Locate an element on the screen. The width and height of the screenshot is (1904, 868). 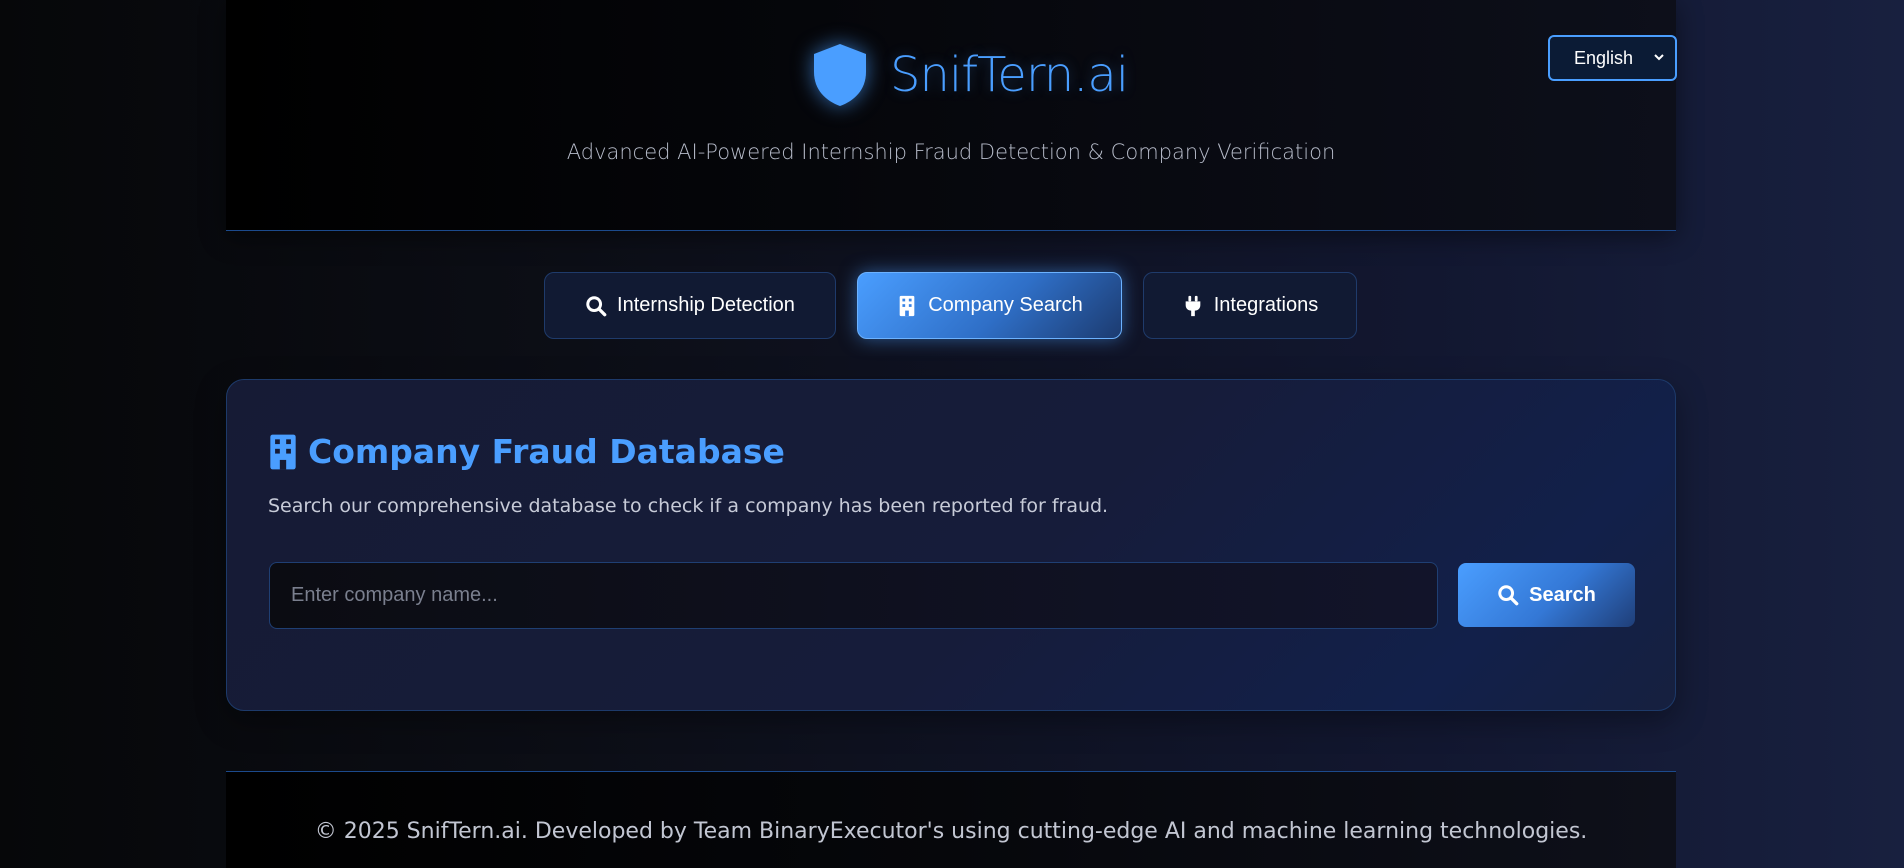
language-select: English is located at coordinates (1612, 58).